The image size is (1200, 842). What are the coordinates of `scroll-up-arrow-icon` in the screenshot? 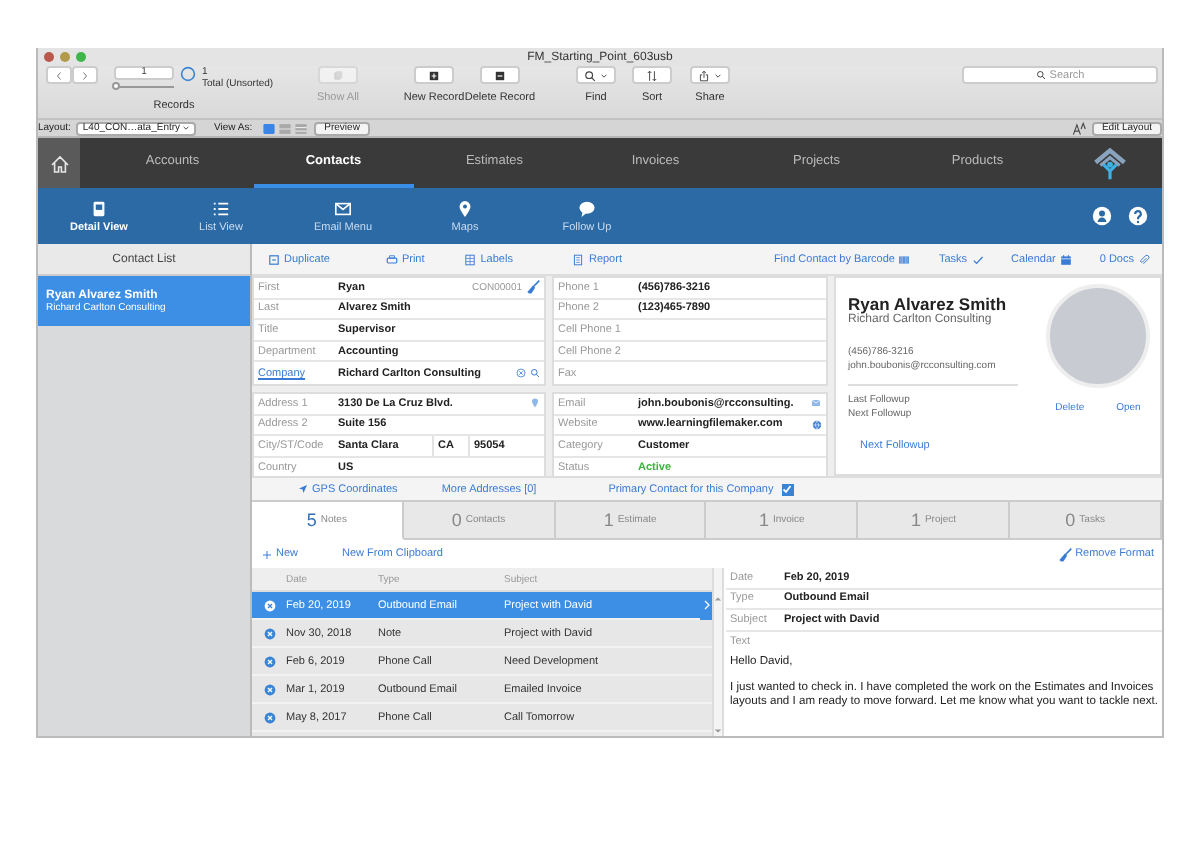 It's located at (718, 599).